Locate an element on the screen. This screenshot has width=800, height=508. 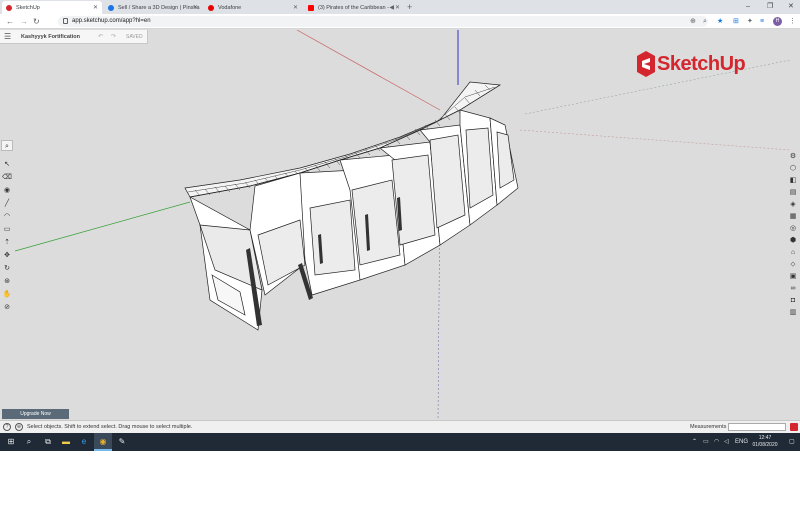
tray-arrow-icon: ⌃ is located at coordinates (694, 442).